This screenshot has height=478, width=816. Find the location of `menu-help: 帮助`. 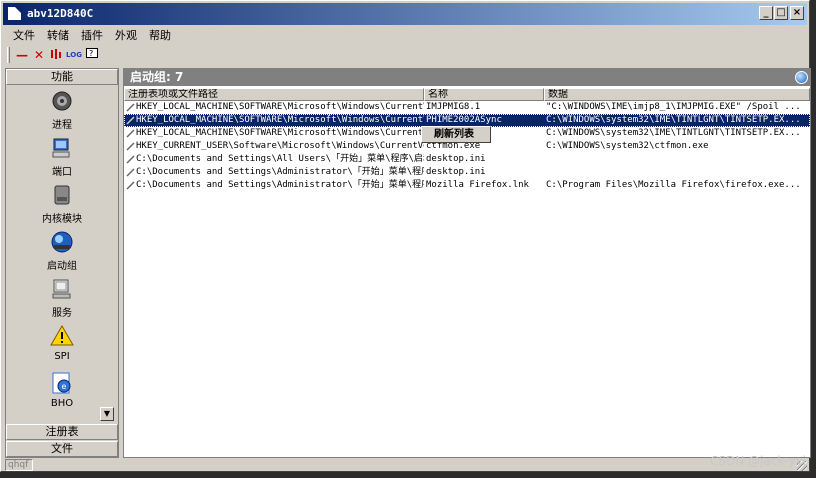

menu-help: 帮助 is located at coordinates (160, 36).